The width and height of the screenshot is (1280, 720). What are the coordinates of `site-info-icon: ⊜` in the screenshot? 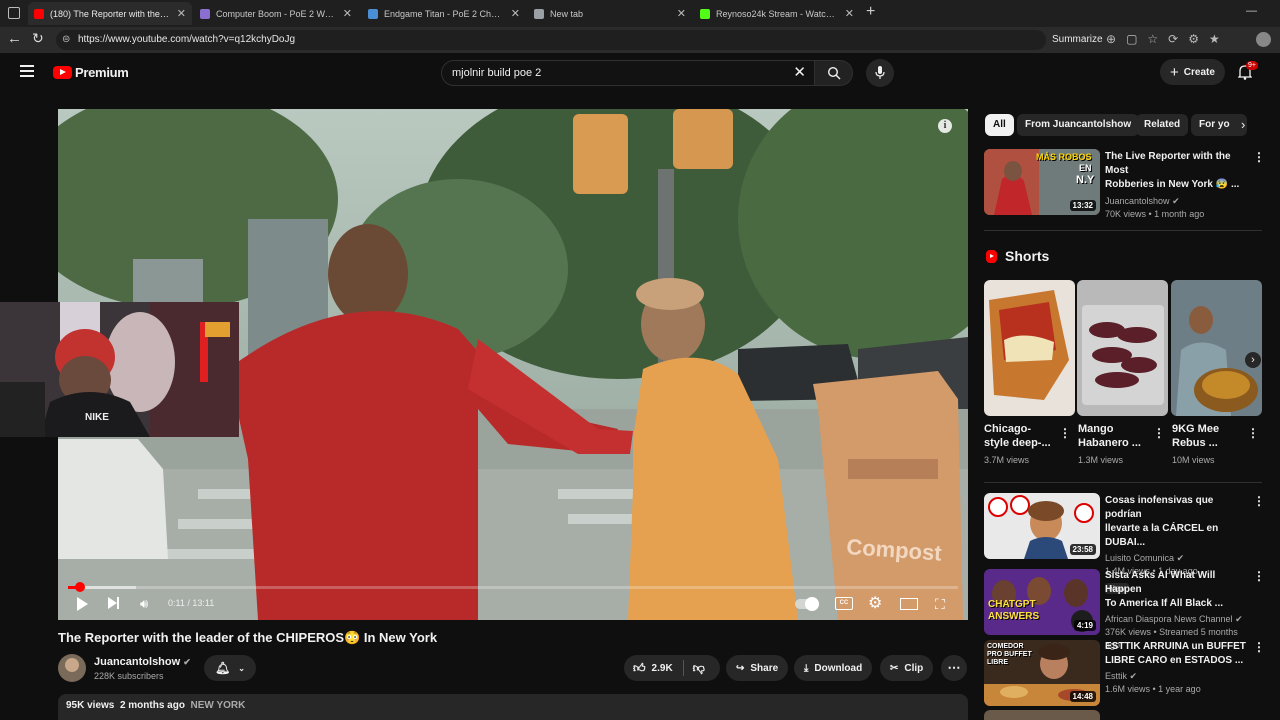 It's located at (66, 40).